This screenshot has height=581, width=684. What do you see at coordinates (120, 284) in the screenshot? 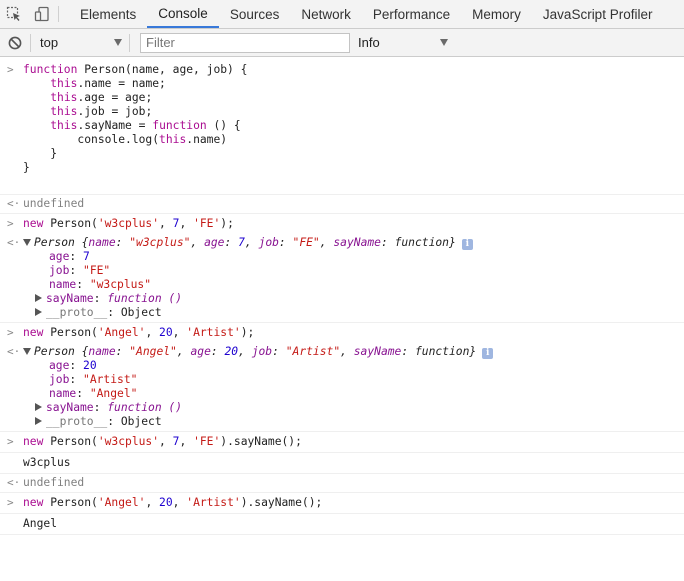
I see `property-value: "w3cplus"` at bounding box center [120, 284].